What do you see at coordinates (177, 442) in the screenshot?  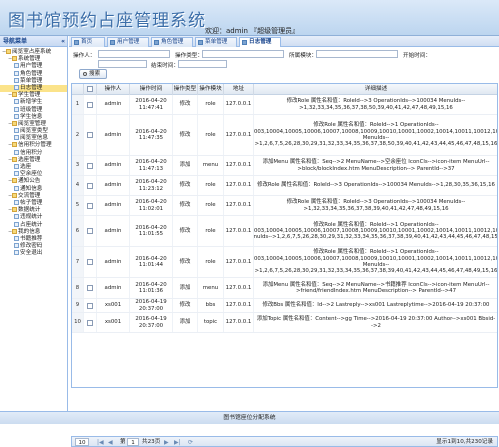 I see `last-page-icon: ▶|` at bounding box center [177, 442].